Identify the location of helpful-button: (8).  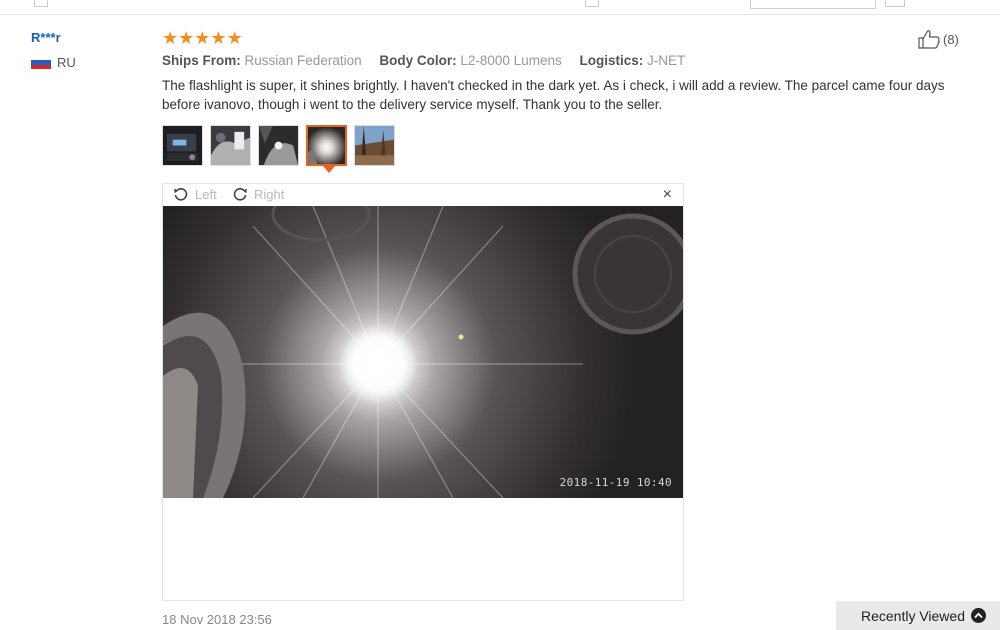
(938, 39).